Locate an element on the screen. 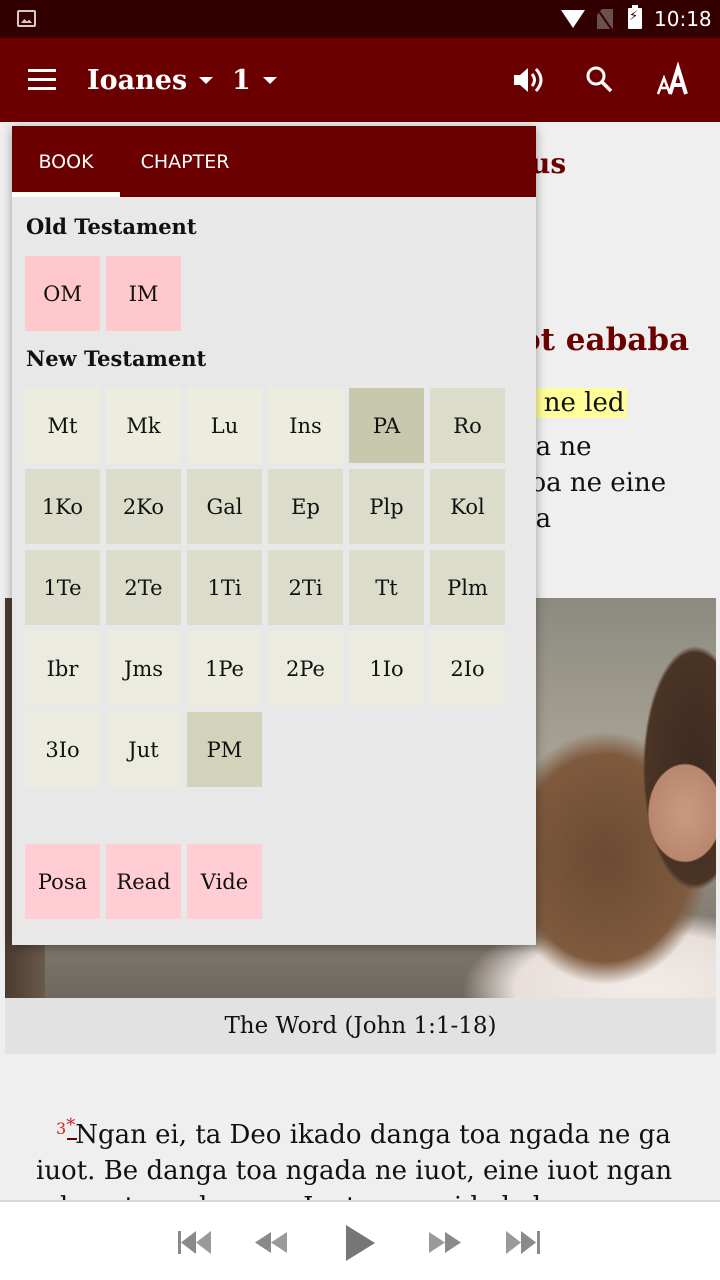 The image size is (720, 1280). chapter-number: 1 is located at coordinates (241, 80).